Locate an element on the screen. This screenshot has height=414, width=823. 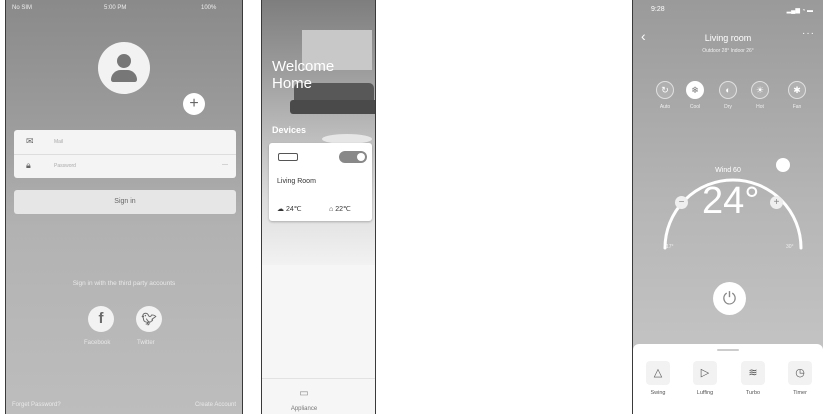
mode-label: Fan is located at coordinates (797, 107).